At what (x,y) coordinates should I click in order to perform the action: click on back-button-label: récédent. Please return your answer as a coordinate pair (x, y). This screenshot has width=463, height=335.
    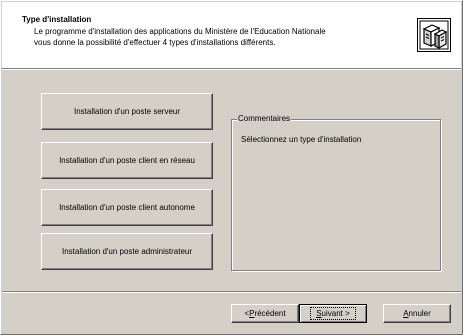
    Looking at the image, I should click on (270, 313).